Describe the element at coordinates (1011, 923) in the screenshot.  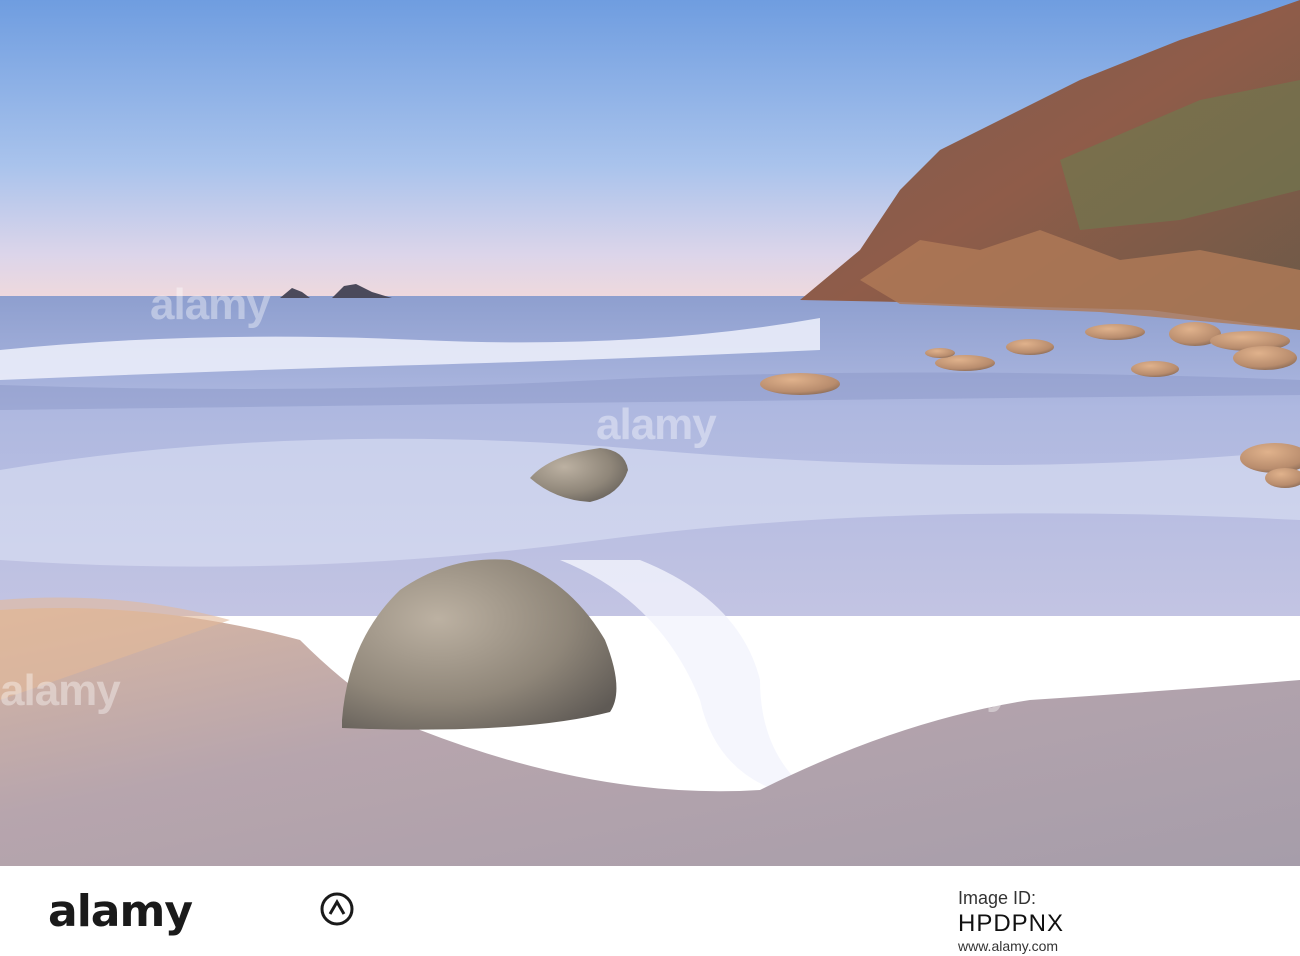
I see `image-id: HPDPNX` at that location.